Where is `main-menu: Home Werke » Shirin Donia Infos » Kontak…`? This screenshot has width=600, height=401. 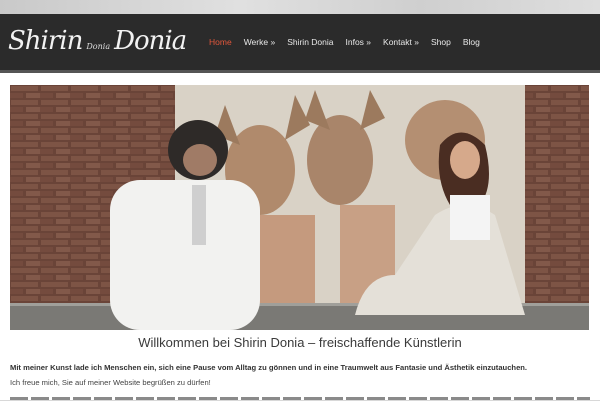 main-menu: Home Werke » Shirin Donia Infos » Kontak… is located at coordinates (344, 42).